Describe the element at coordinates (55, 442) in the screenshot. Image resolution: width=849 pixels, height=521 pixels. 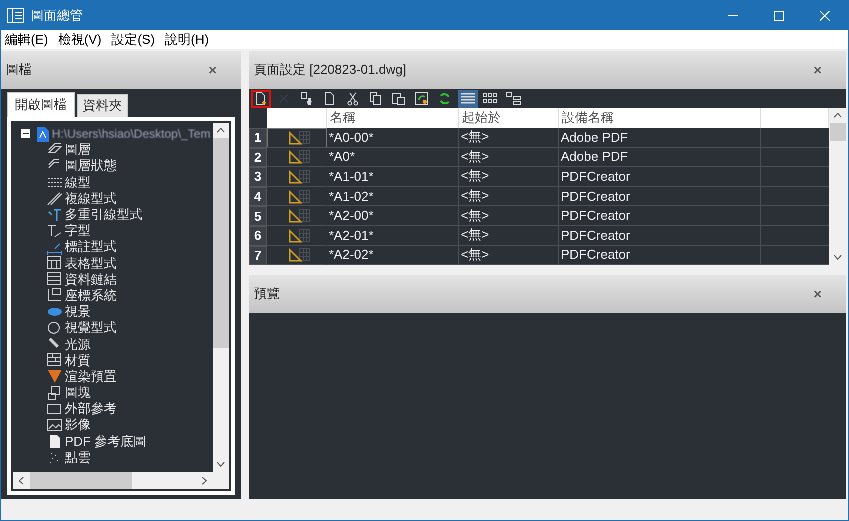
I see `document-icon` at that location.